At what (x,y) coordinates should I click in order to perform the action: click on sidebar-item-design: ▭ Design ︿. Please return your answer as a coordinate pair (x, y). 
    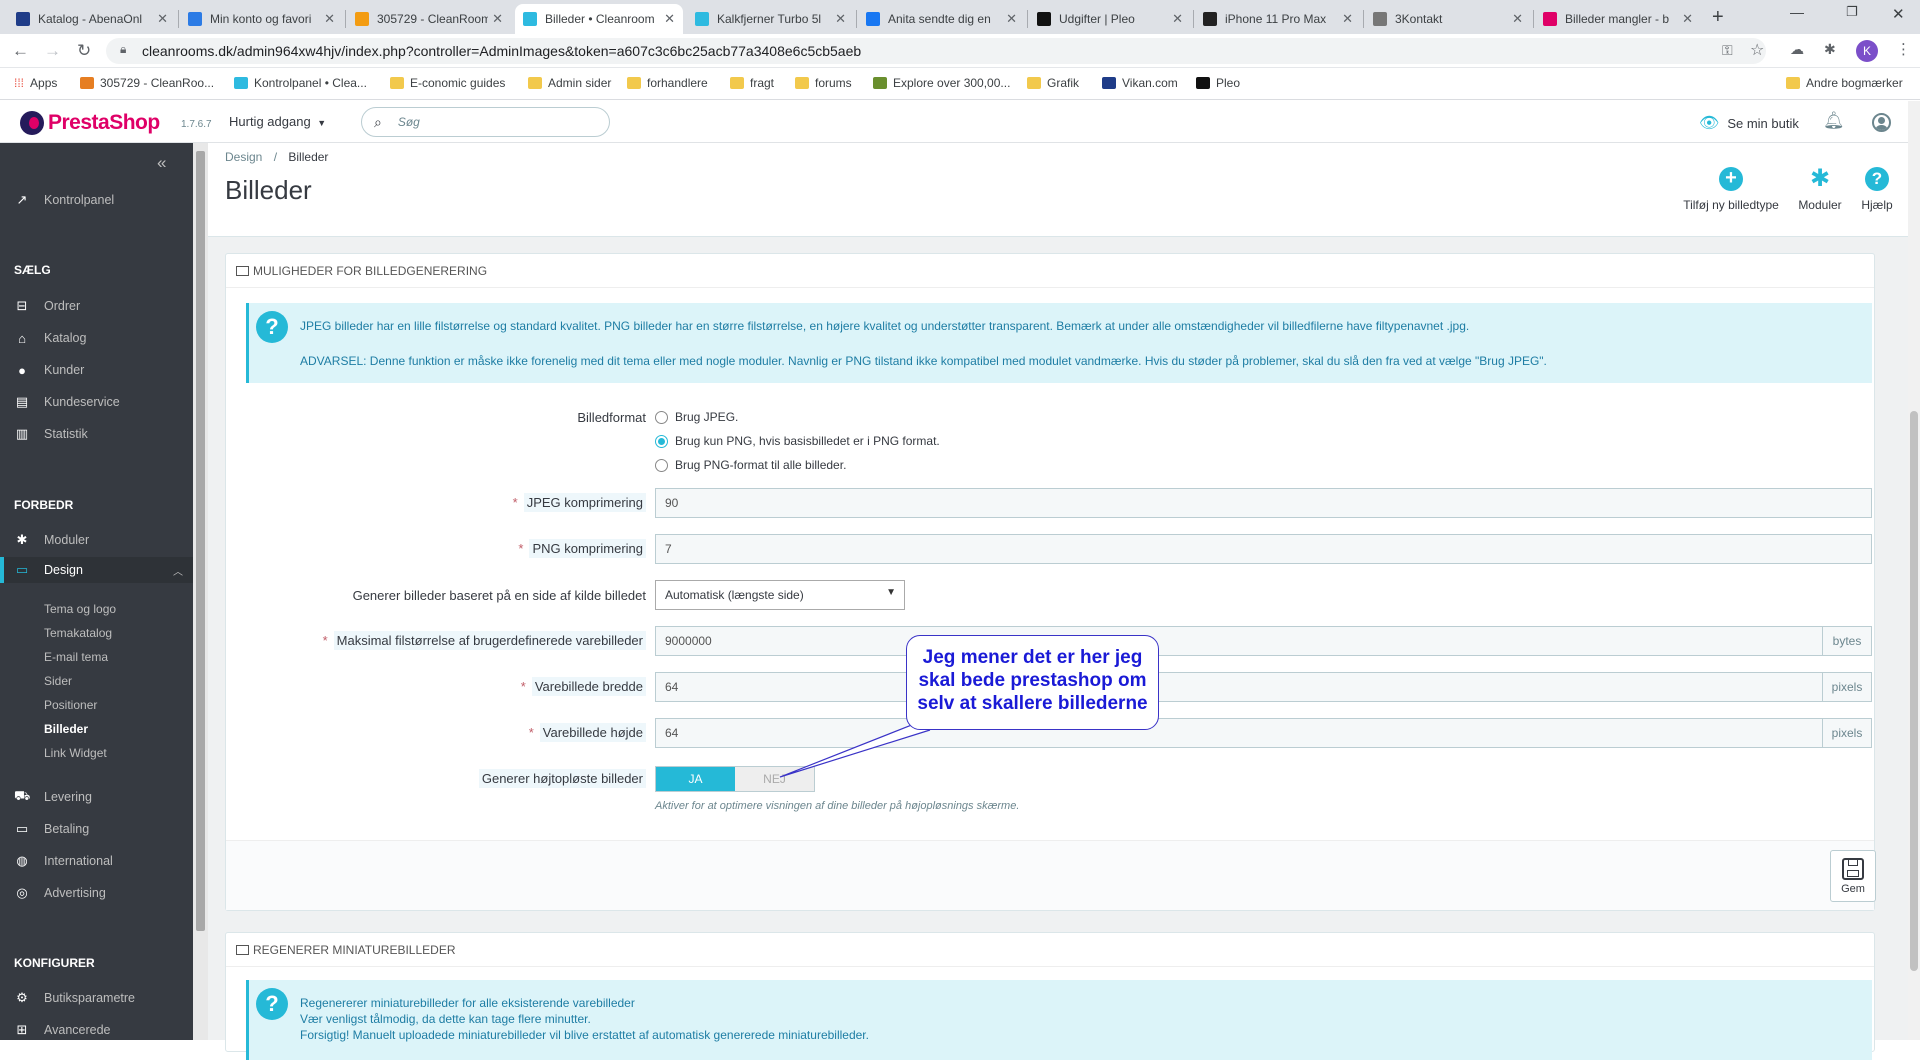
    Looking at the image, I should click on (96, 570).